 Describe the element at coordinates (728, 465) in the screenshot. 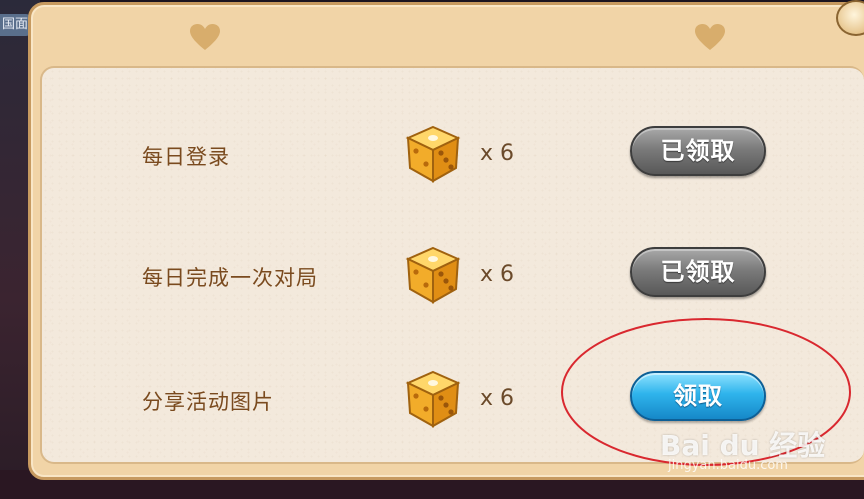

I see `watermark-url: jingyan.baidu.com` at that location.